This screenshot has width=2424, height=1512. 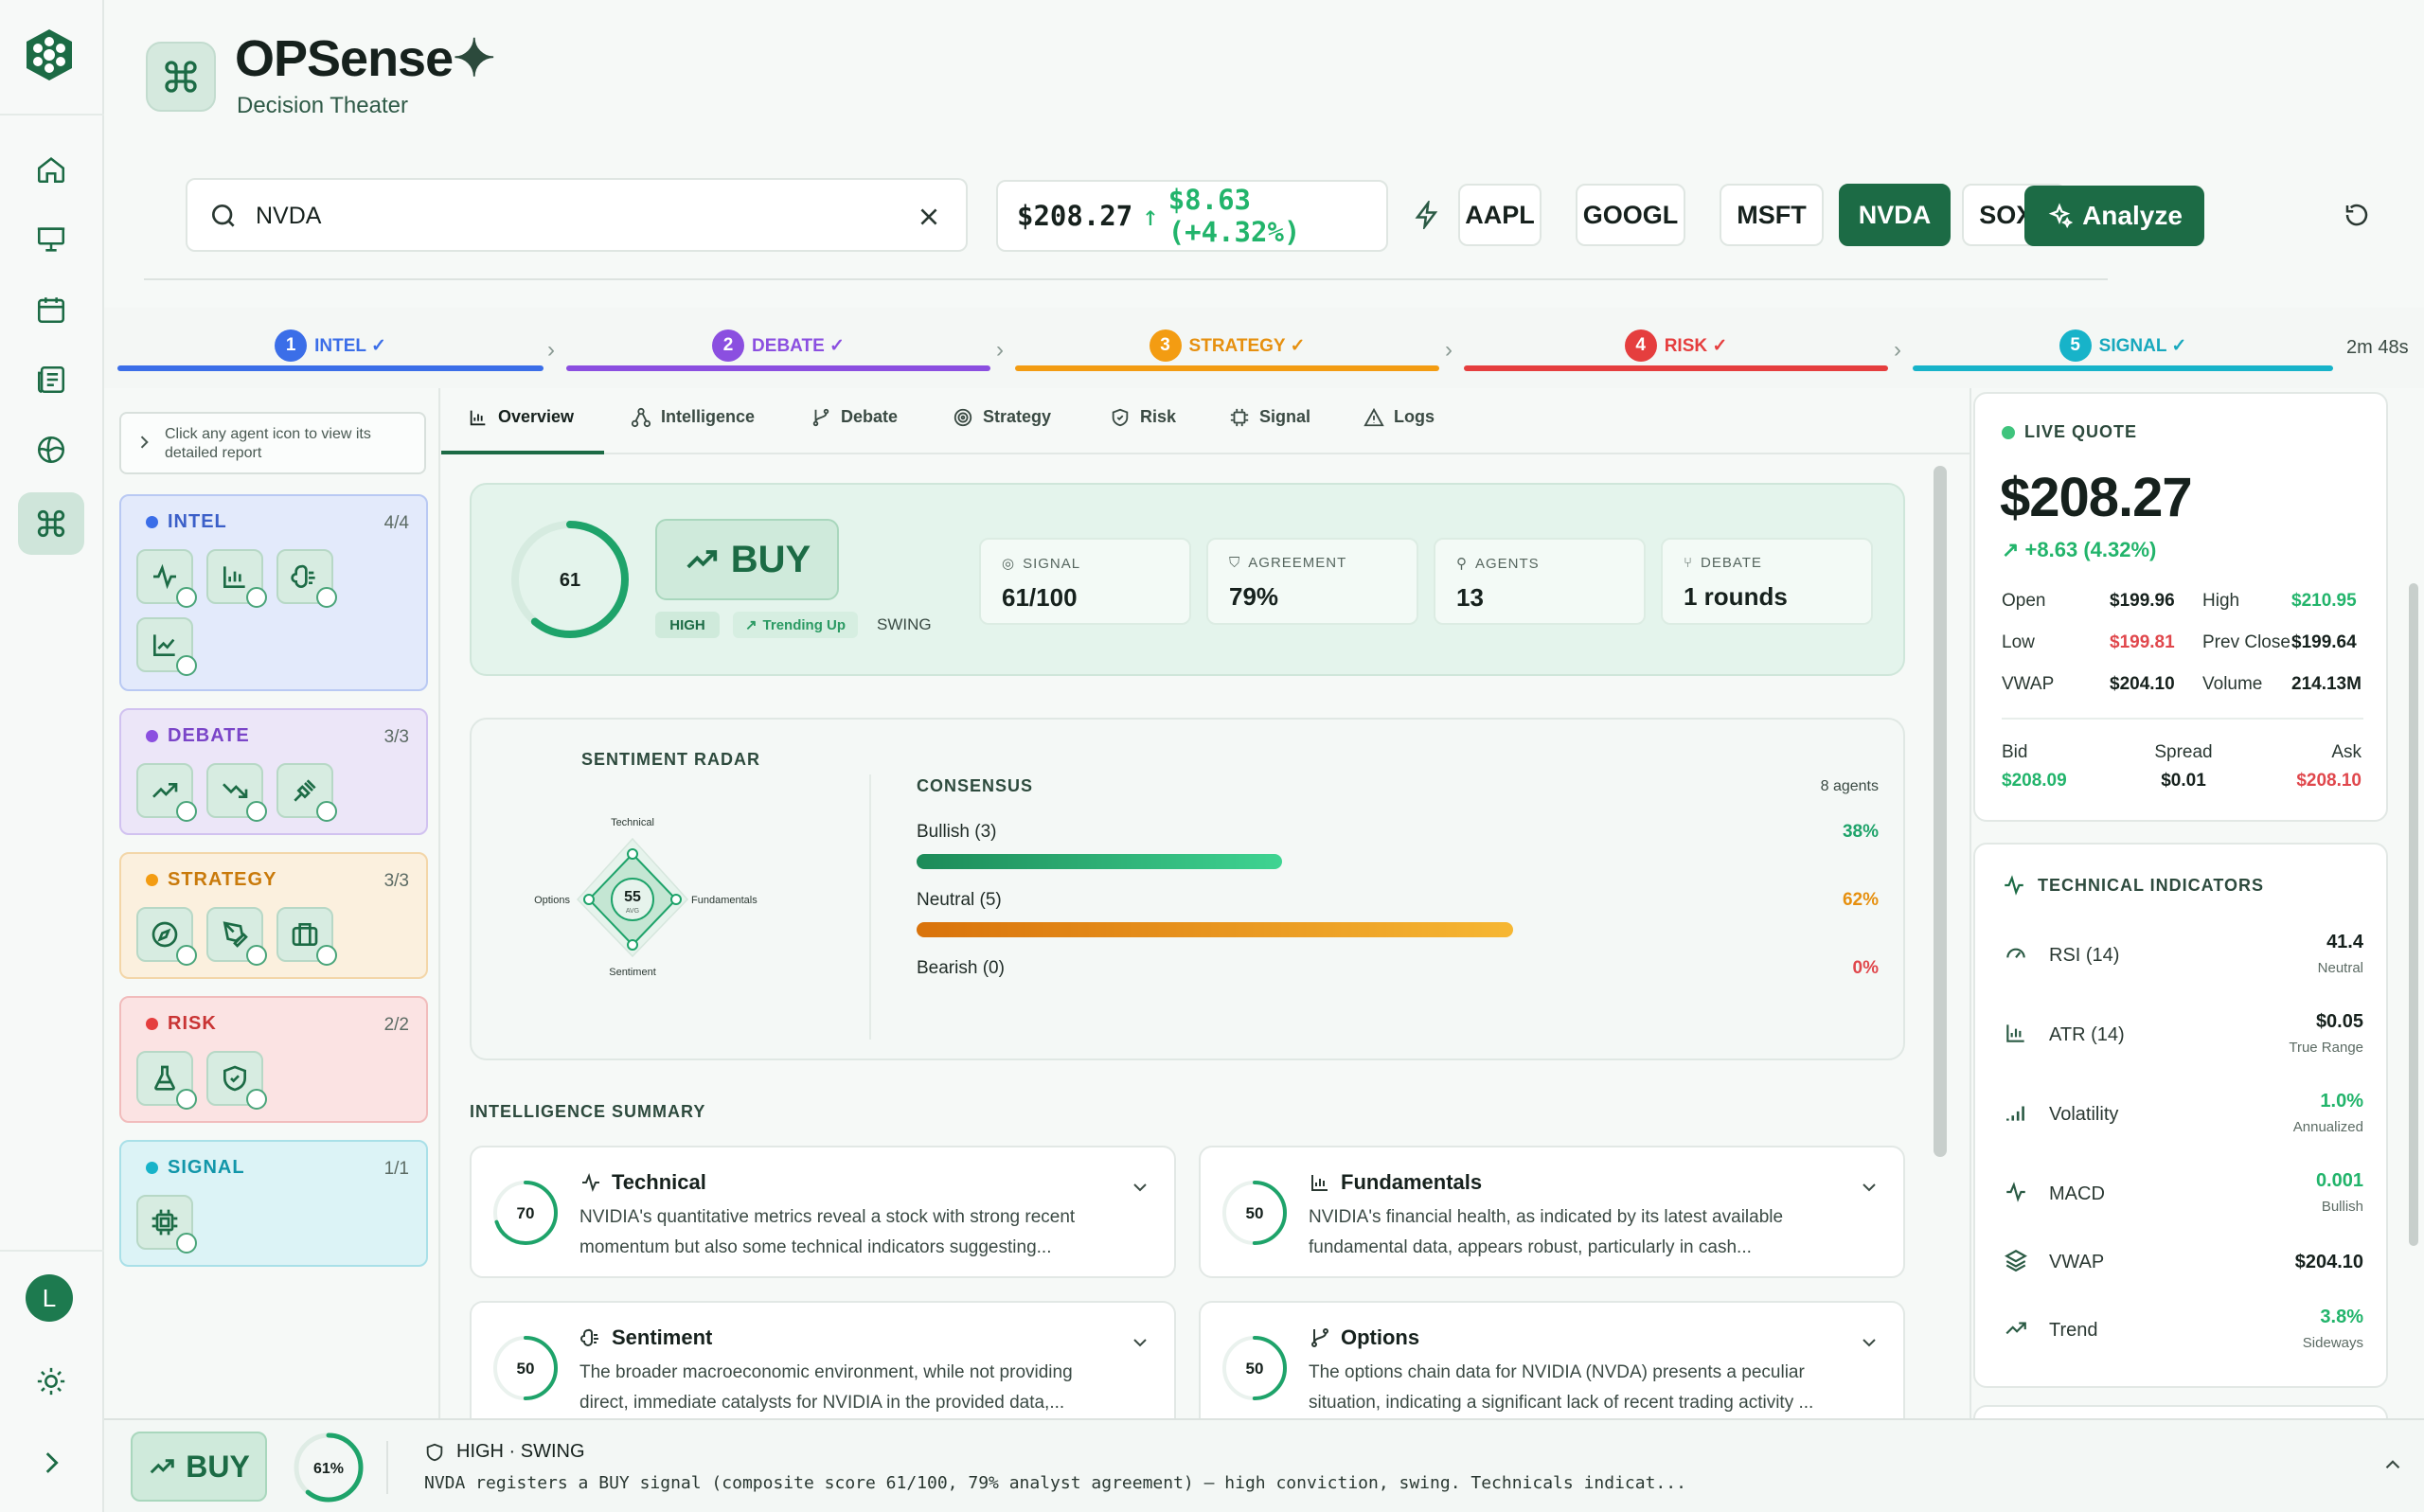 I want to click on score-ring: 61, so click(x=570, y=579).